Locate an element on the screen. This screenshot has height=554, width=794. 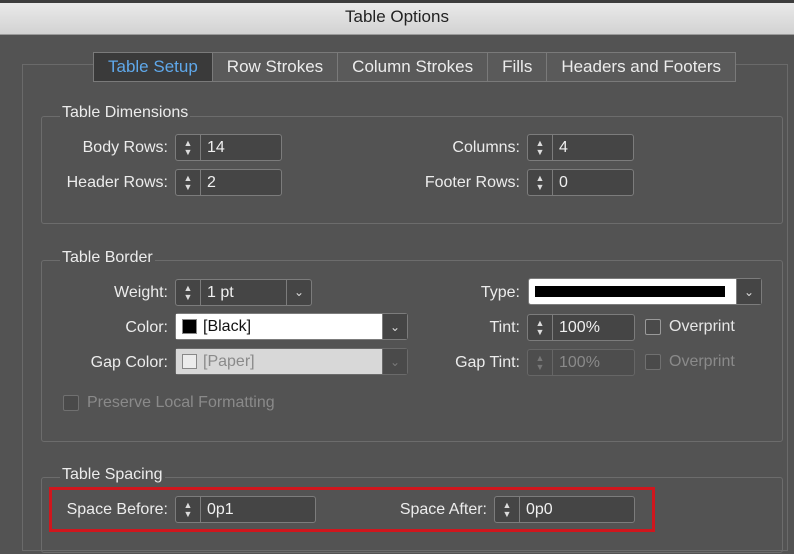
tint-value: 100% is located at coordinates (593, 327).